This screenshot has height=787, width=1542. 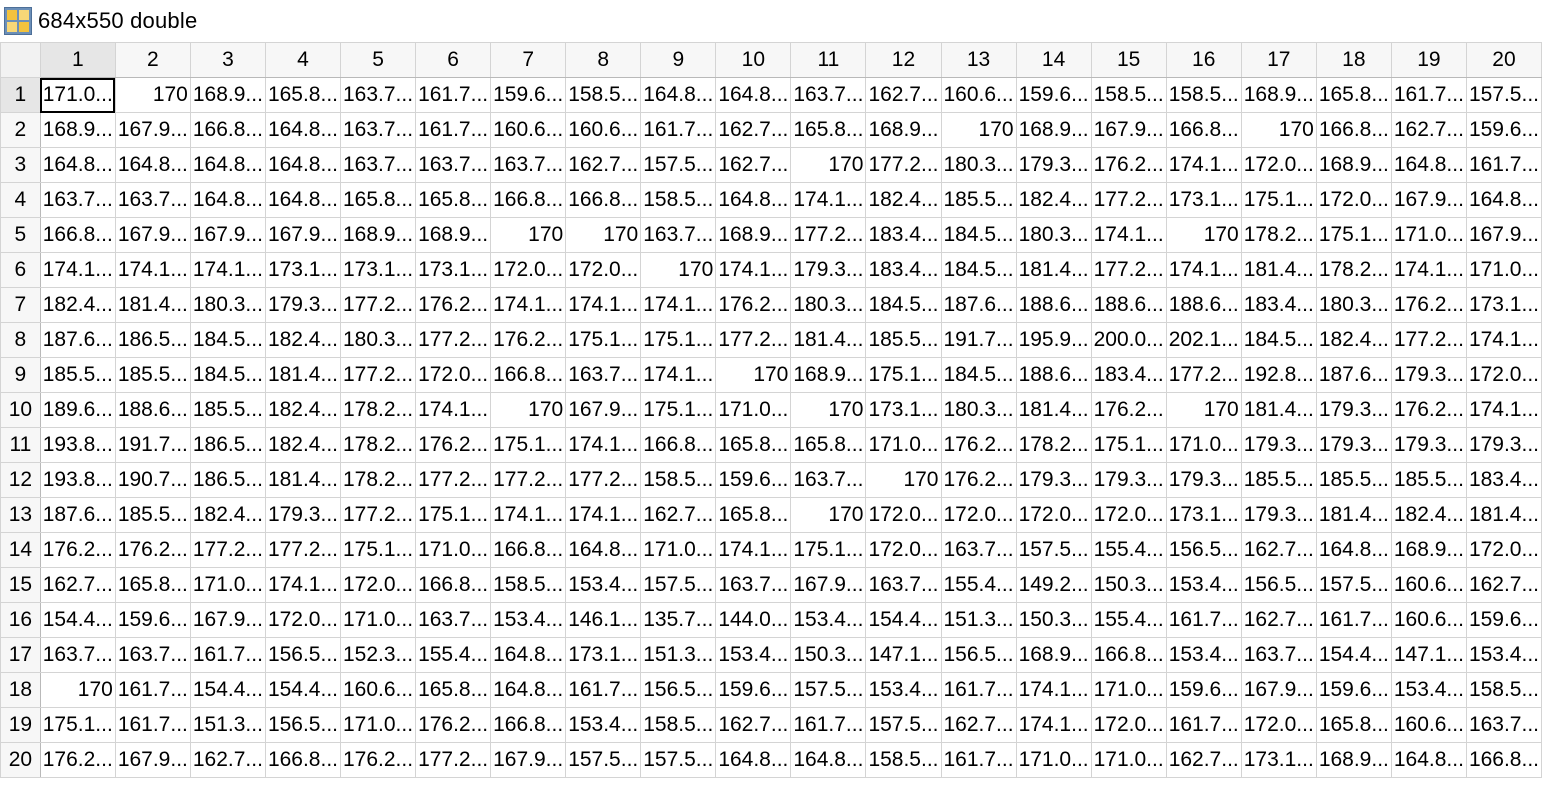 I want to click on row-header-8: 8, so click(x=20, y=340).